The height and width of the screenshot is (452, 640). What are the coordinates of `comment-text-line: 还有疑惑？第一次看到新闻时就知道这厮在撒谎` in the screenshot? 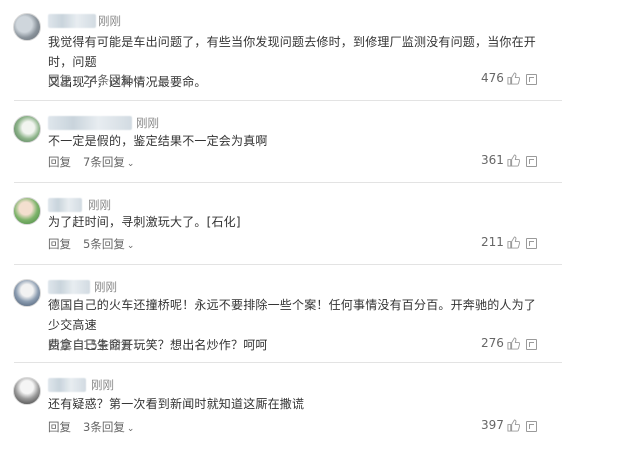 It's located at (176, 404).